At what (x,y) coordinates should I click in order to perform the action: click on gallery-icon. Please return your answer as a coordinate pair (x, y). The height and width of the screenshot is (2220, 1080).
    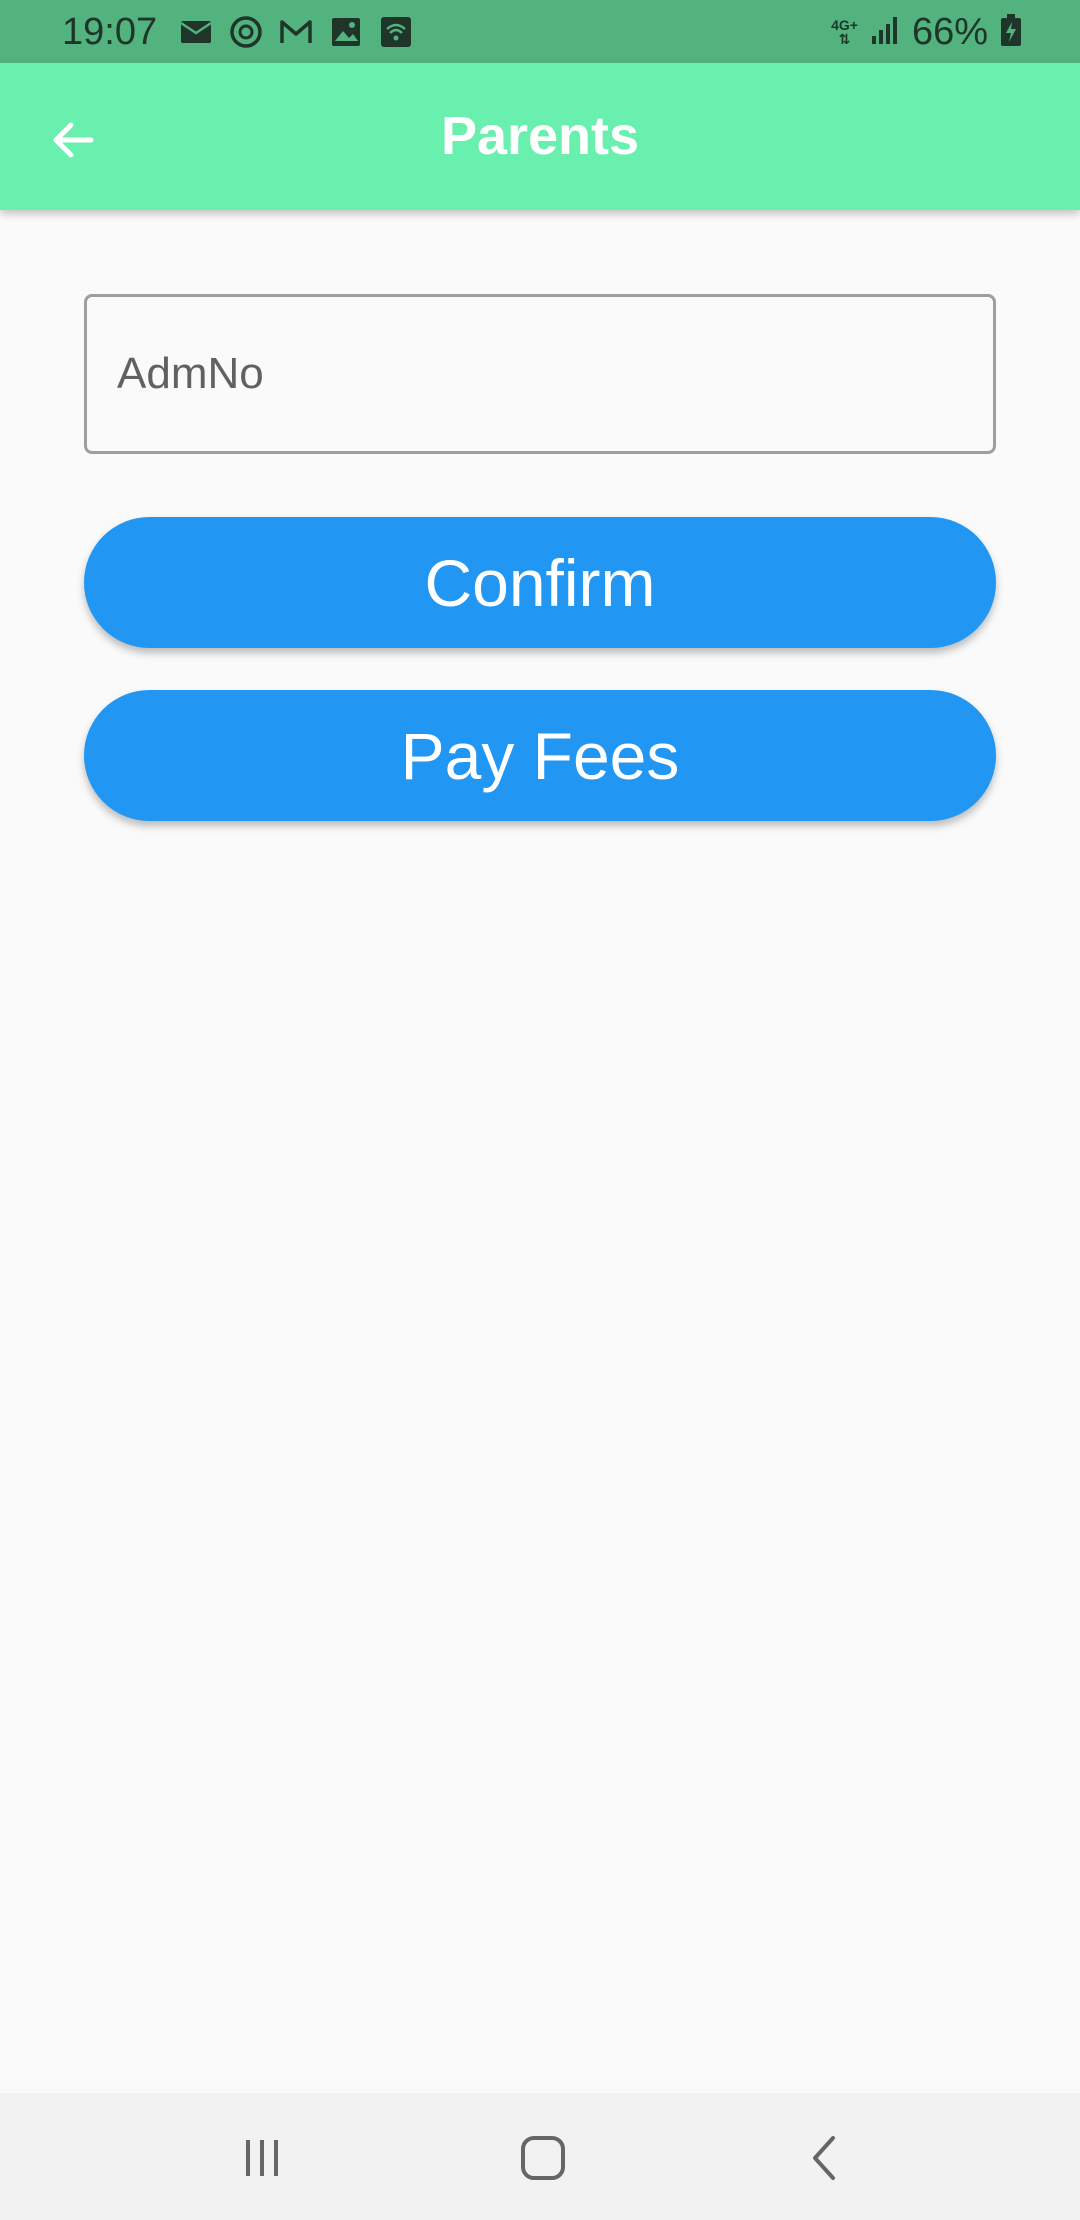
    Looking at the image, I should click on (346, 32).